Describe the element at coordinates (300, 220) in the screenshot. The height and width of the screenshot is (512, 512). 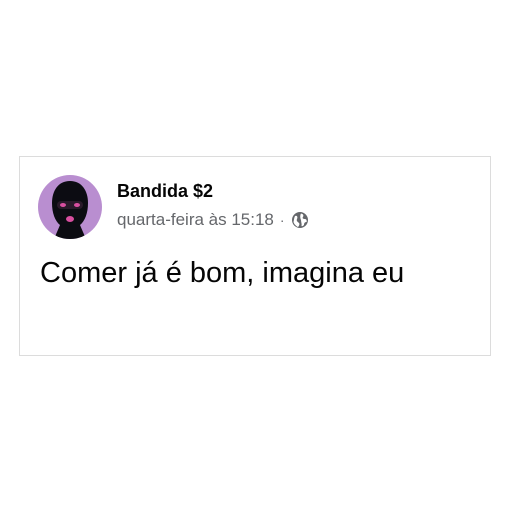
I see `globe-icon` at that location.